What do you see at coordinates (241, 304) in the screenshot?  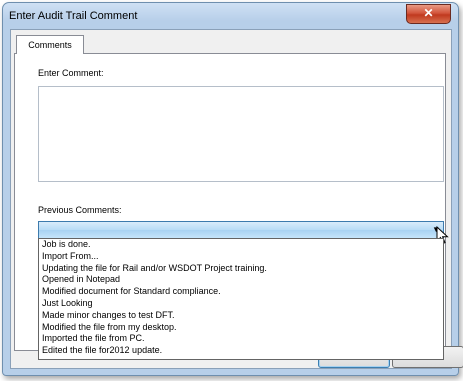 I see `list-item: Just Looking` at bounding box center [241, 304].